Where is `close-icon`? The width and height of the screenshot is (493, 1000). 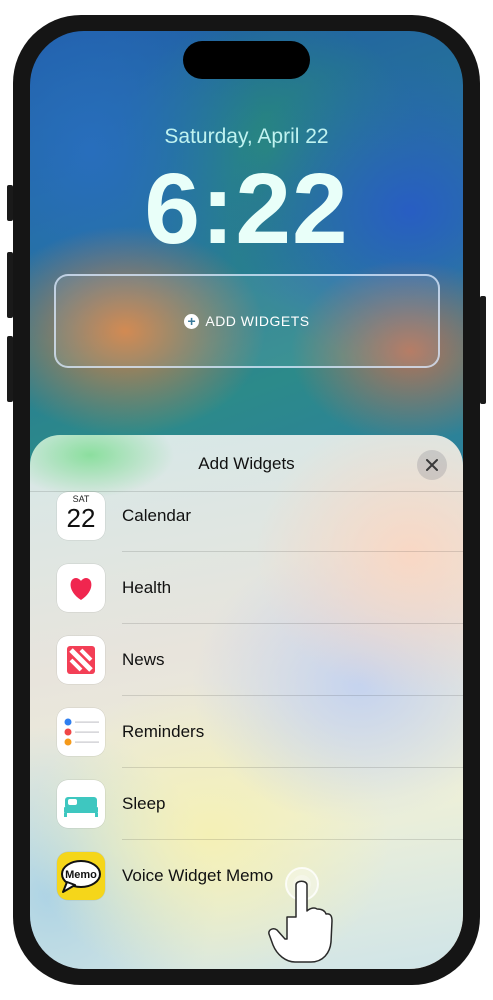 close-icon is located at coordinates (432, 465).